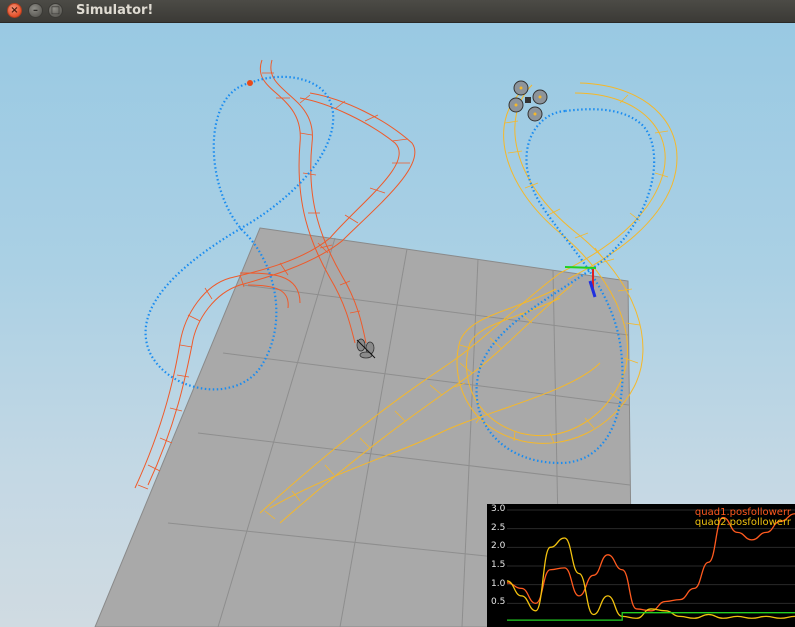 The image size is (795, 627). I want to click on minimize-window-button: –, so click(35, 10).